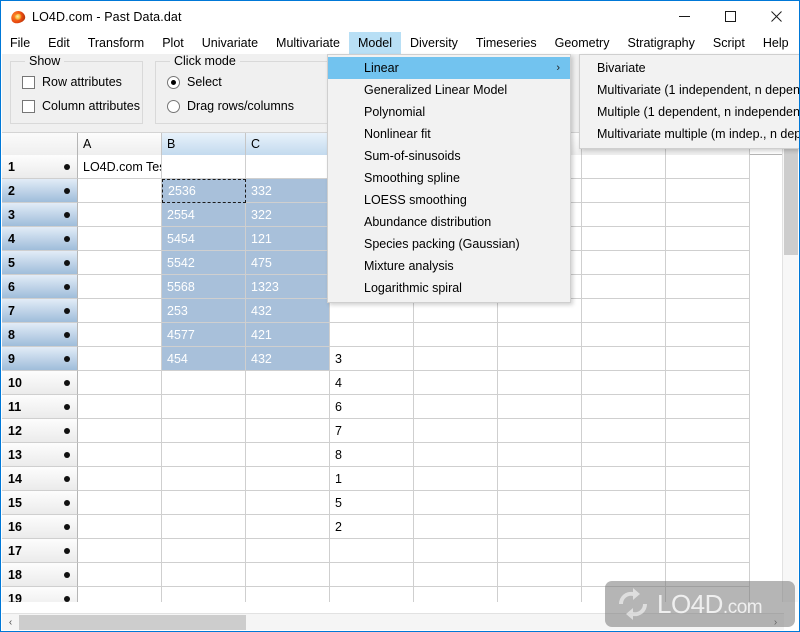  Describe the element at coordinates (72, 82) in the screenshot. I see `row-attributes-checkbox: Row attributes` at that location.